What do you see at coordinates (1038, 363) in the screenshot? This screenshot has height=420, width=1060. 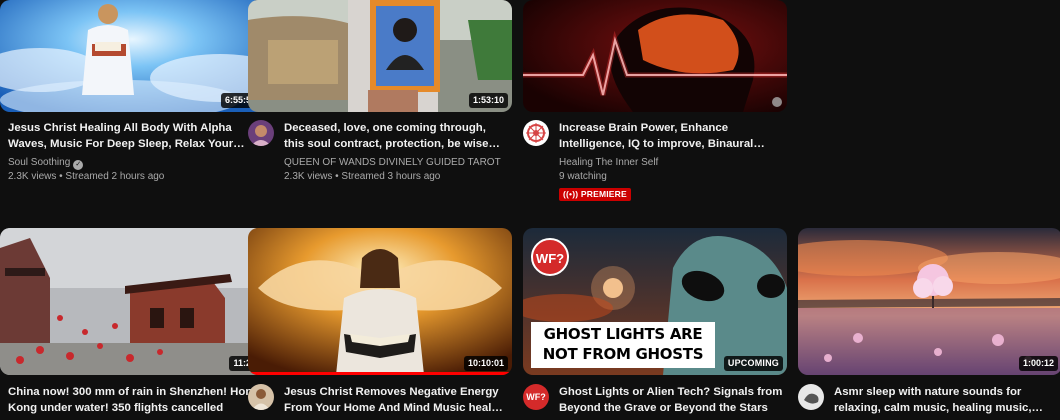 I see `duration-badge: 1:00:12` at bounding box center [1038, 363].